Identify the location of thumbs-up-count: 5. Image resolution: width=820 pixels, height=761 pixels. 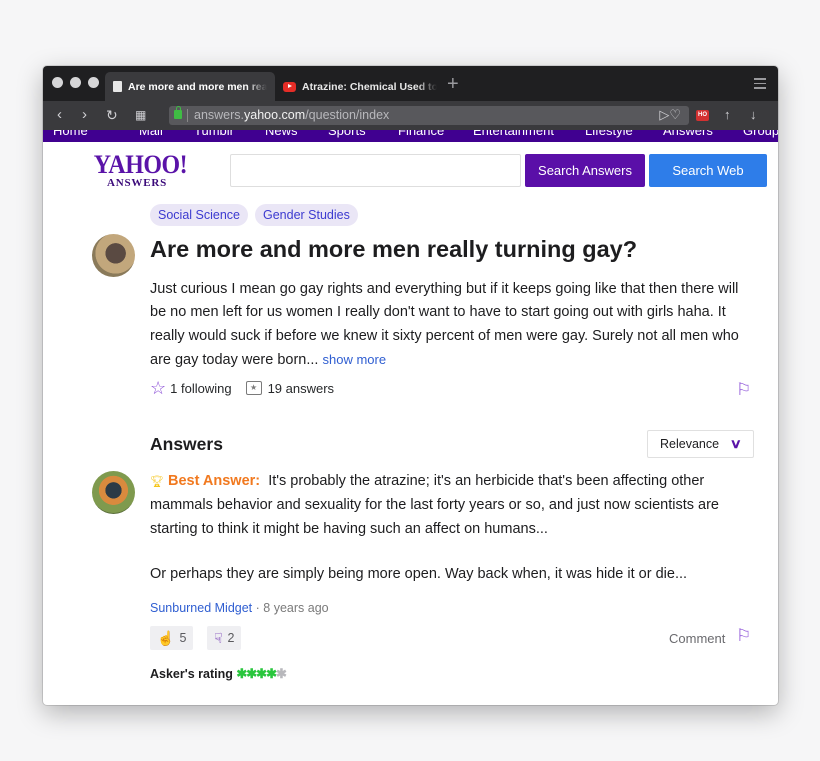
(183, 638).